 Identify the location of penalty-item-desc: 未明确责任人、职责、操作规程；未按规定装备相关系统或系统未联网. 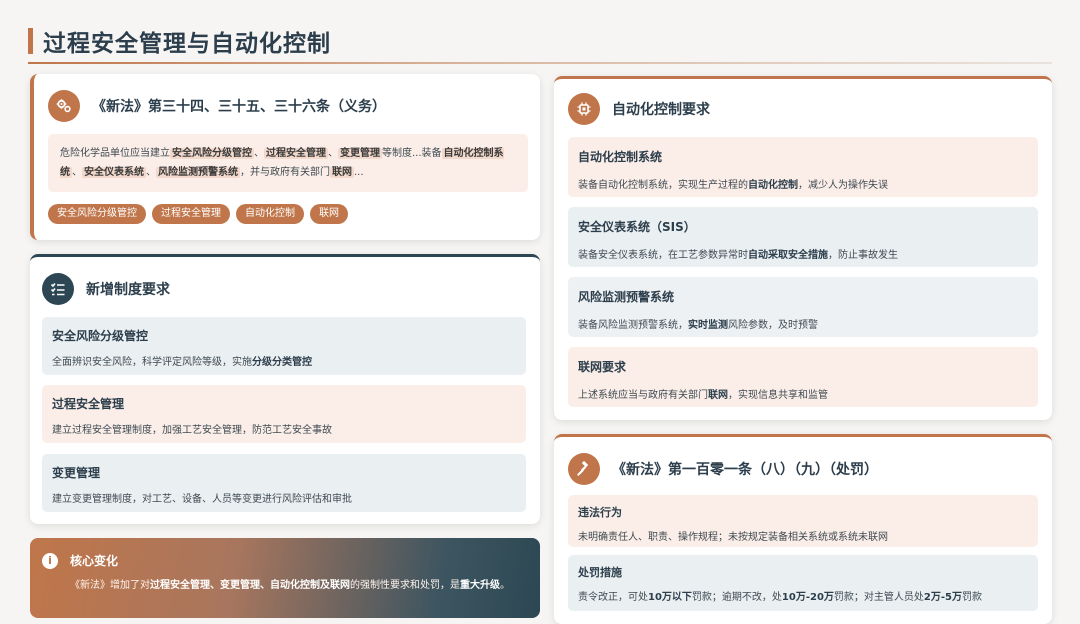
(733, 537).